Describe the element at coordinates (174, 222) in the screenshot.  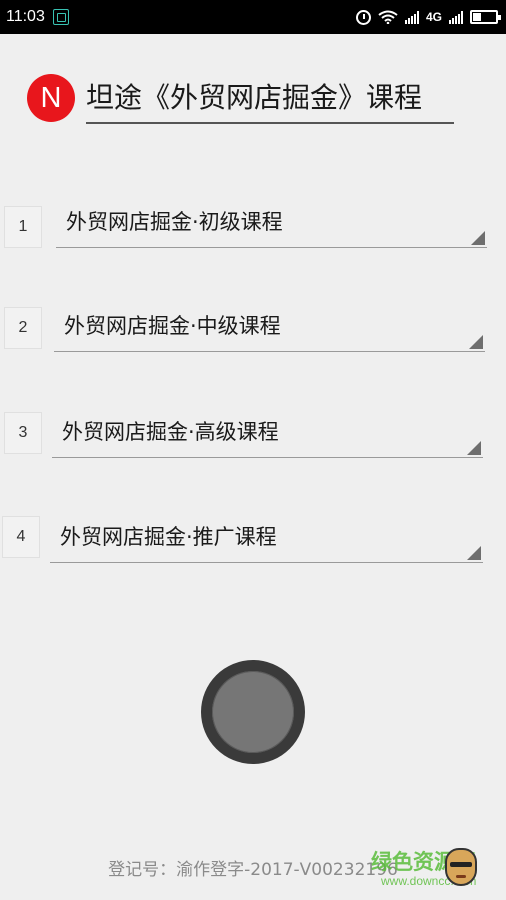
I see `course-label: 外贸网店掘金·初级课程` at that location.